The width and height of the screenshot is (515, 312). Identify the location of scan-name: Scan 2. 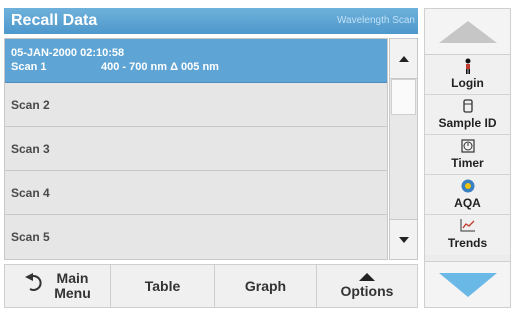
(30, 105).